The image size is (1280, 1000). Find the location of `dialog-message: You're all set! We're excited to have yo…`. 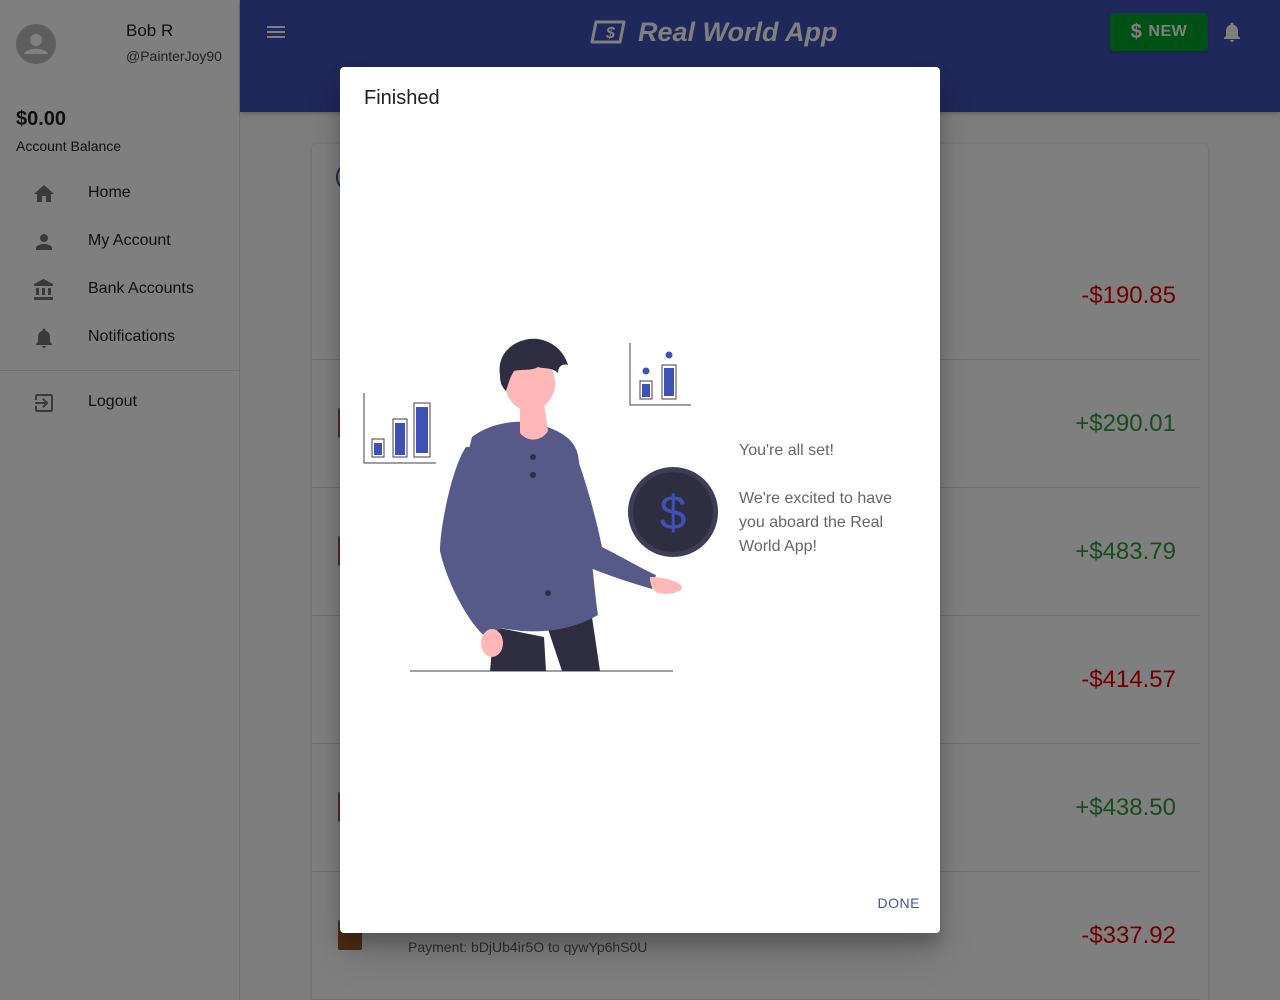

dialog-message: You're all set! We're excited to have yo… is located at coordinates (829, 511).